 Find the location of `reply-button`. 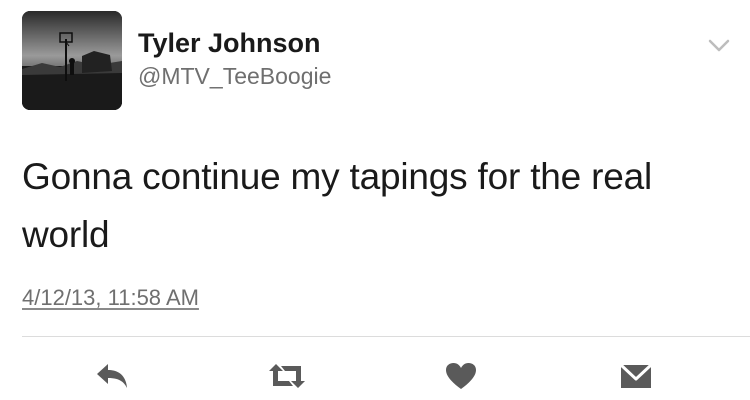

reply-button is located at coordinates (112, 376).